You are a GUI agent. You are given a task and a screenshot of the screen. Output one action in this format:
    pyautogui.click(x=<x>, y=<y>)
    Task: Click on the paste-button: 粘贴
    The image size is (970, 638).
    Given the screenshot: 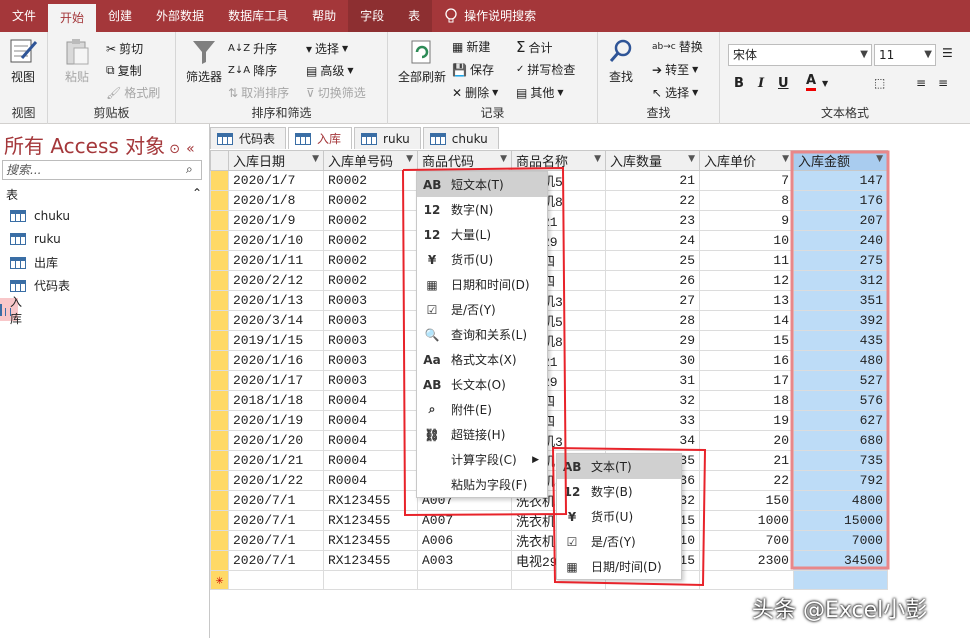 What is the action you would take?
    pyautogui.click(x=77, y=61)
    